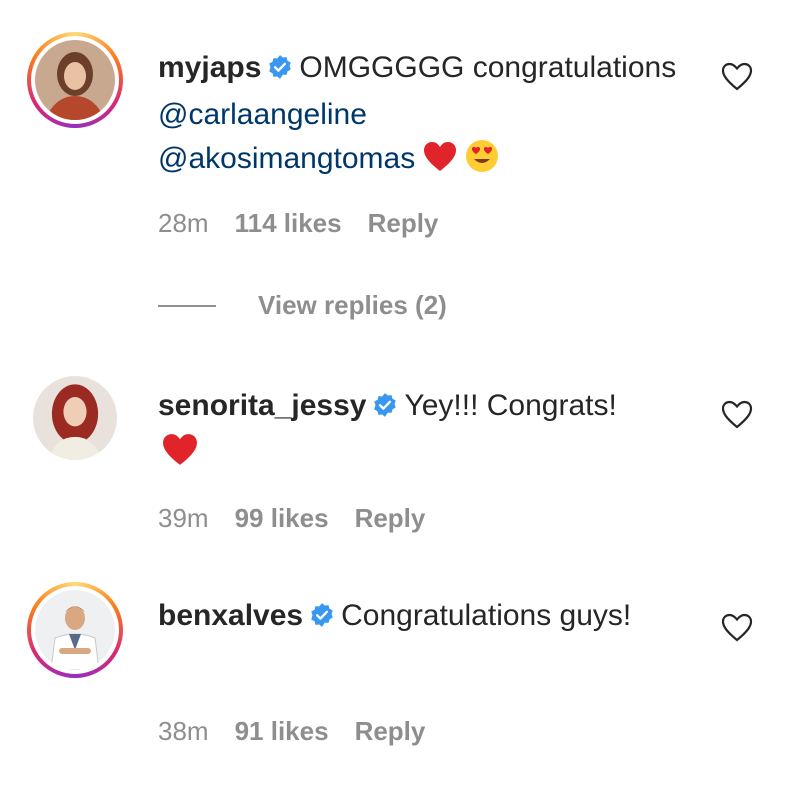 Image resolution: width=800 pixels, height=786 pixels. I want to click on comment-meta: 28m 114 likes Reply, so click(311, 223).